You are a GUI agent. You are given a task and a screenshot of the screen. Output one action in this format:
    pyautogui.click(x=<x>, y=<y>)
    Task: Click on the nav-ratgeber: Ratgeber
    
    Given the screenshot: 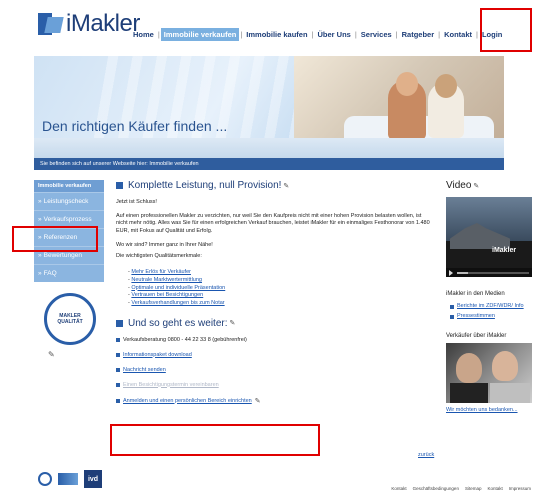 What is the action you would take?
    pyautogui.click(x=418, y=34)
    